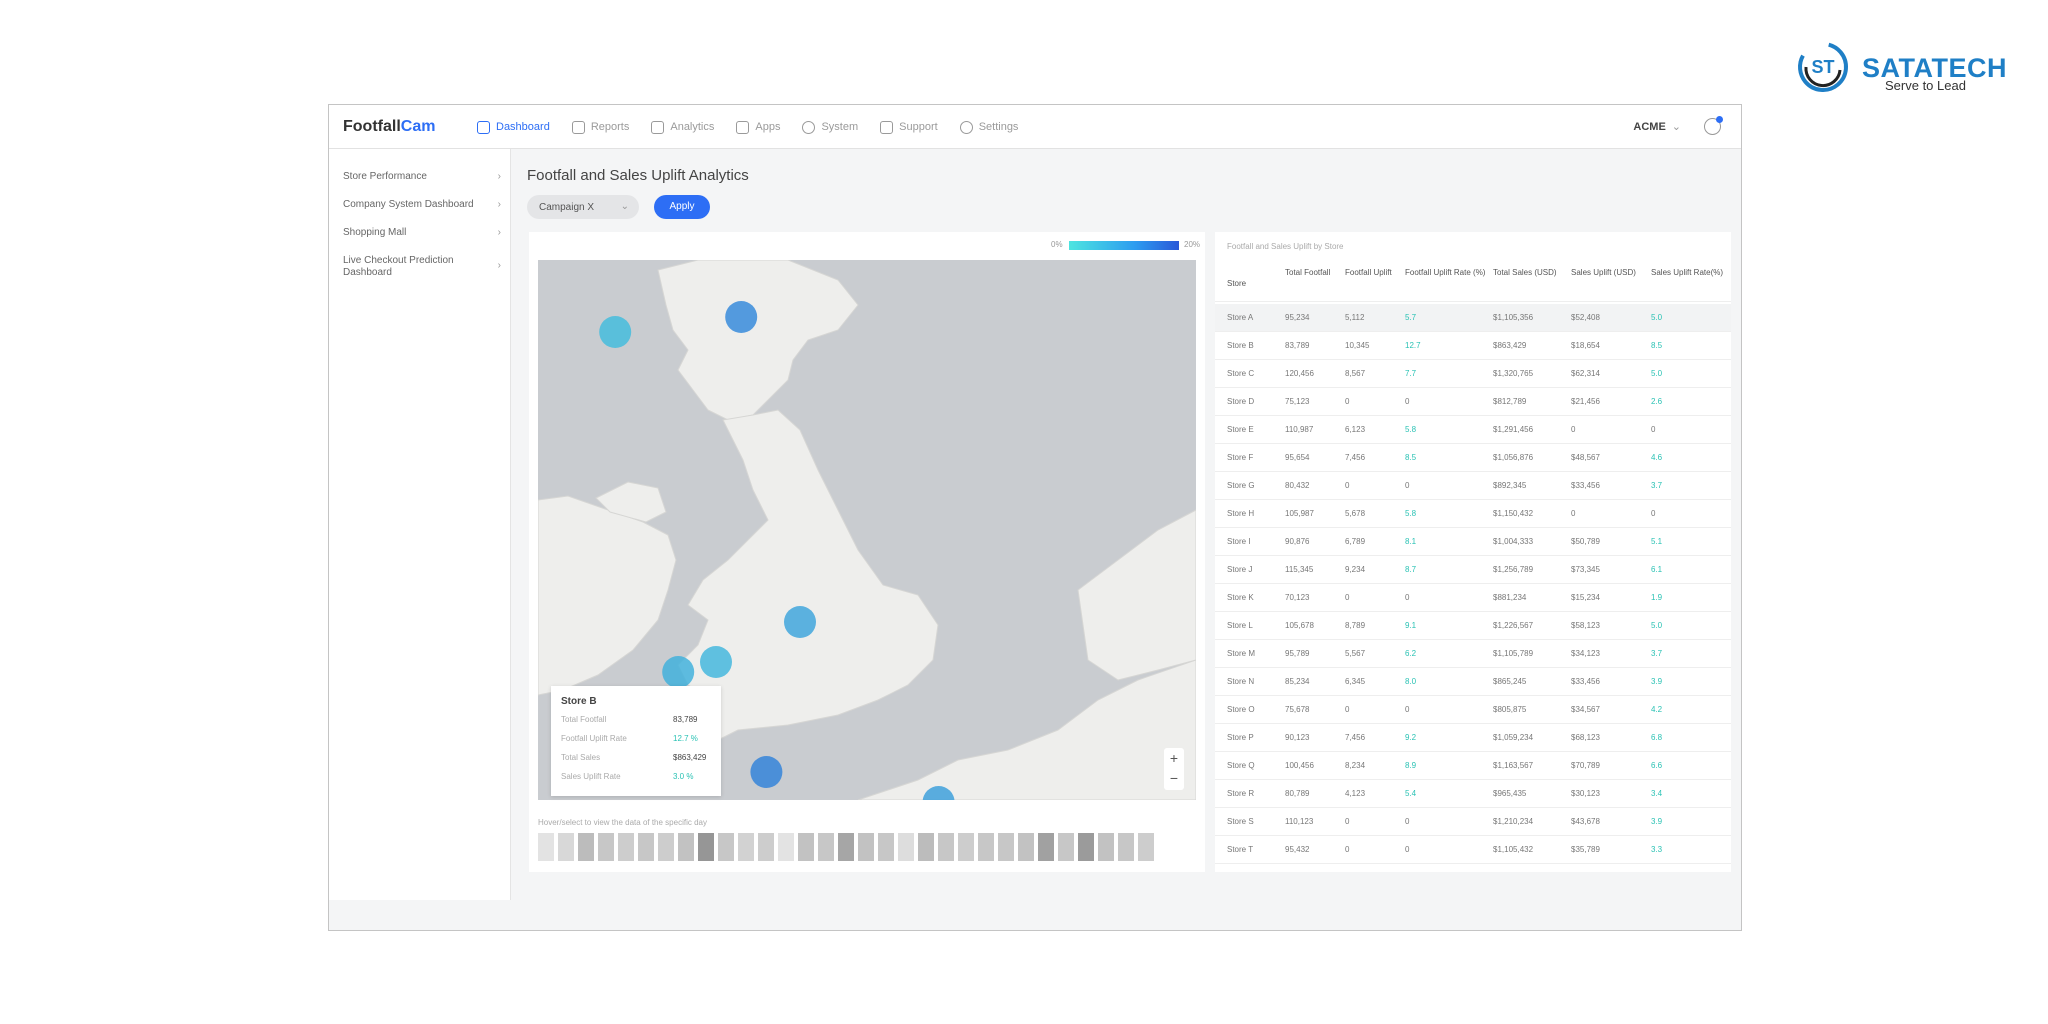 The image size is (2048, 1024). I want to click on table-cell: 5,112, so click(1355, 317).